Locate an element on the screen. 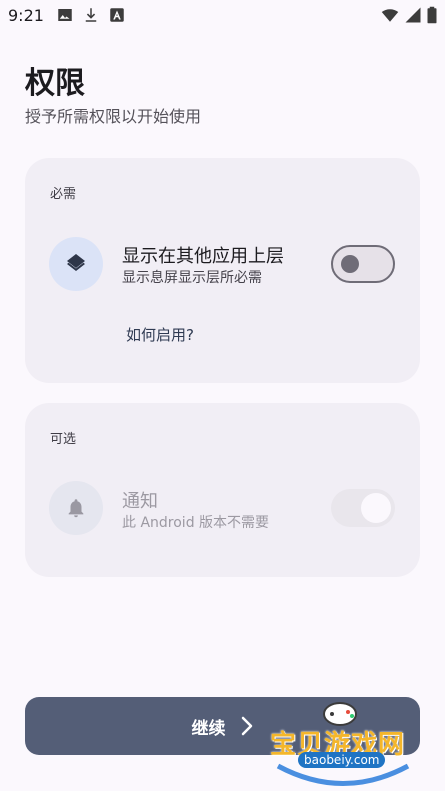 Image resolution: width=445 pixels, height=791 pixels. layers-icon is located at coordinates (76, 262).